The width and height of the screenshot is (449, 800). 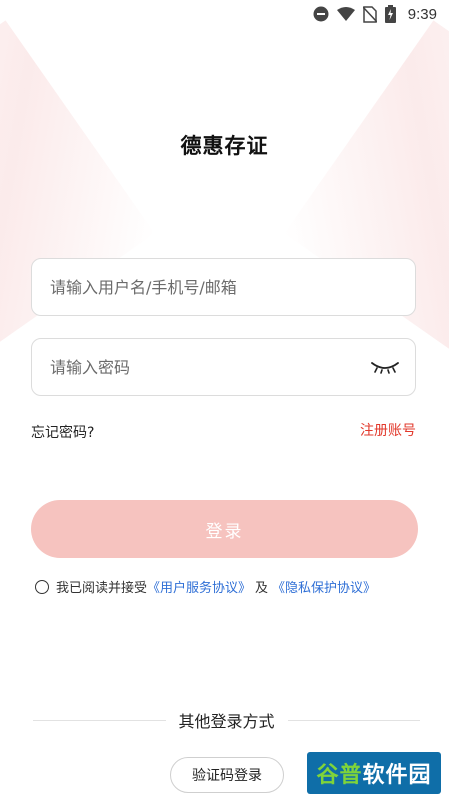 What do you see at coordinates (324, 586) in the screenshot?
I see `privacy-agreement-link: 《隐私保护协议》` at bounding box center [324, 586].